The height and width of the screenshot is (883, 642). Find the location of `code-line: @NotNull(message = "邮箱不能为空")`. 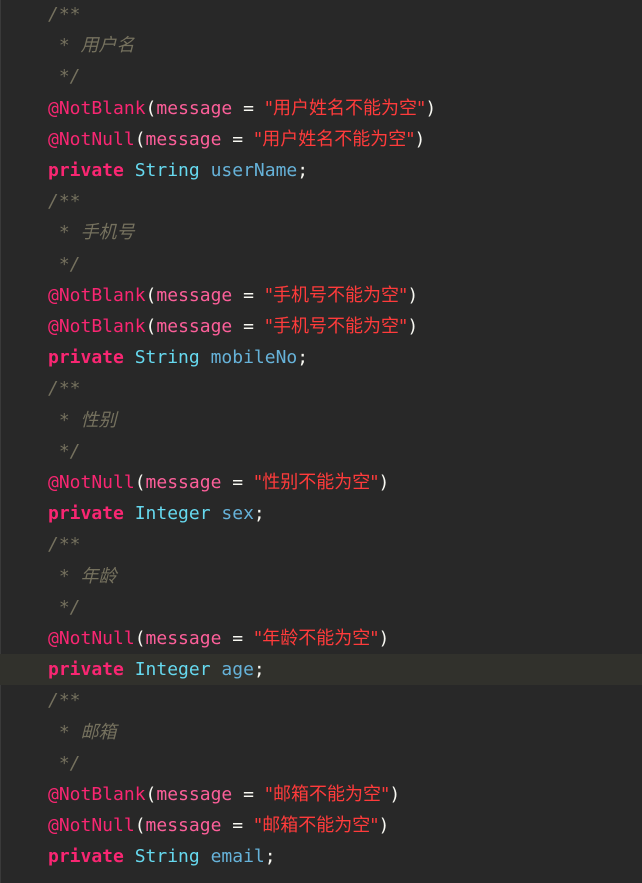

code-line: @NotNull(message = "邮箱不能为空") is located at coordinates (321, 825).